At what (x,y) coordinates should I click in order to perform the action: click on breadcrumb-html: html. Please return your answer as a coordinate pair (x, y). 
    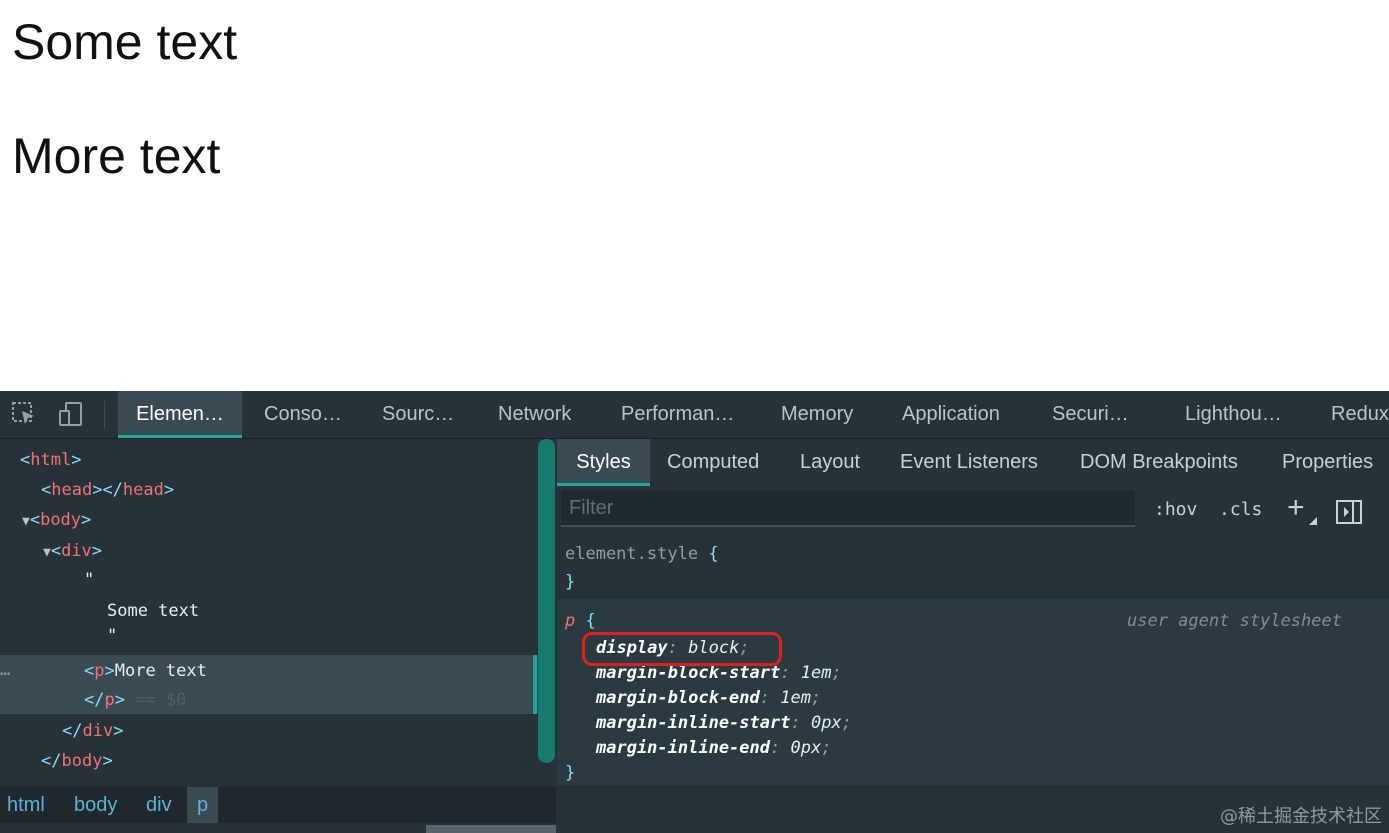
    Looking at the image, I should click on (26, 805).